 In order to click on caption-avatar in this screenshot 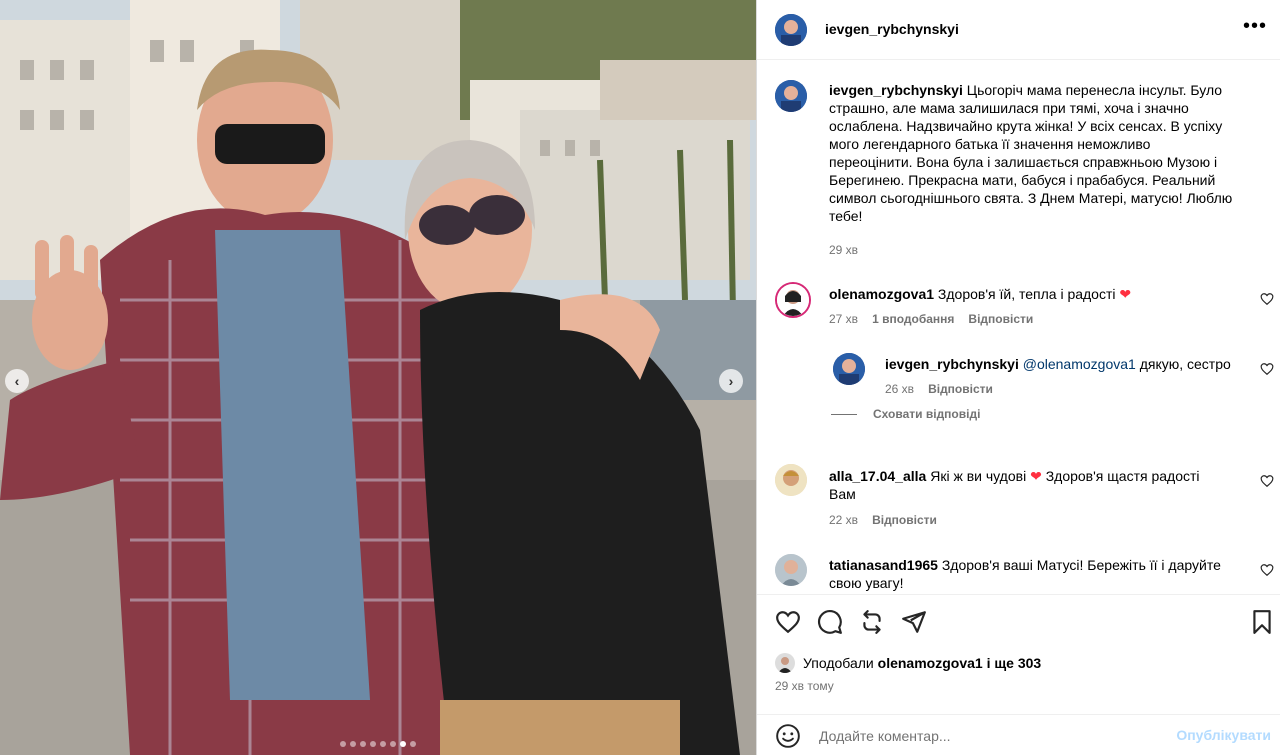, I will do `click(791, 96)`.